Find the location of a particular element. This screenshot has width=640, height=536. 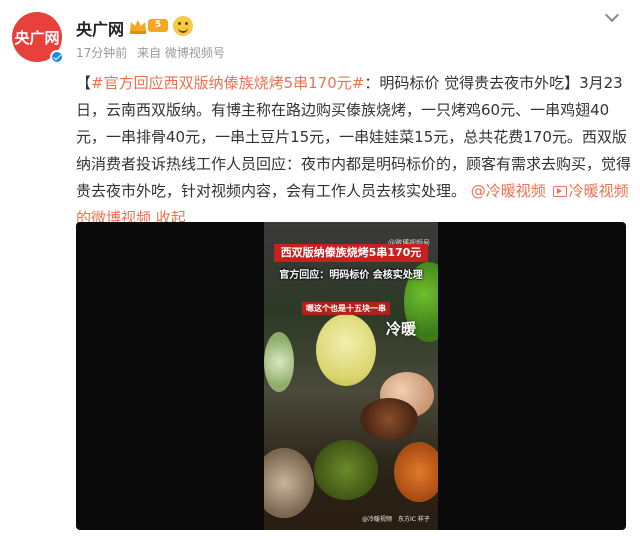

post-source: 来自 微博视频号 is located at coordinates (181, 53).